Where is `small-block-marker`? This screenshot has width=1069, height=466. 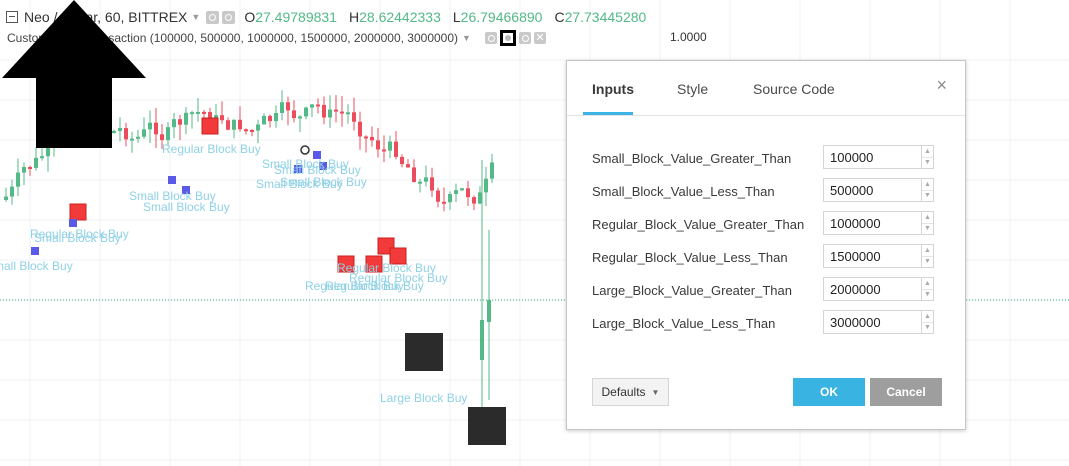 small-block-marker is located at coordinates (73, 223).